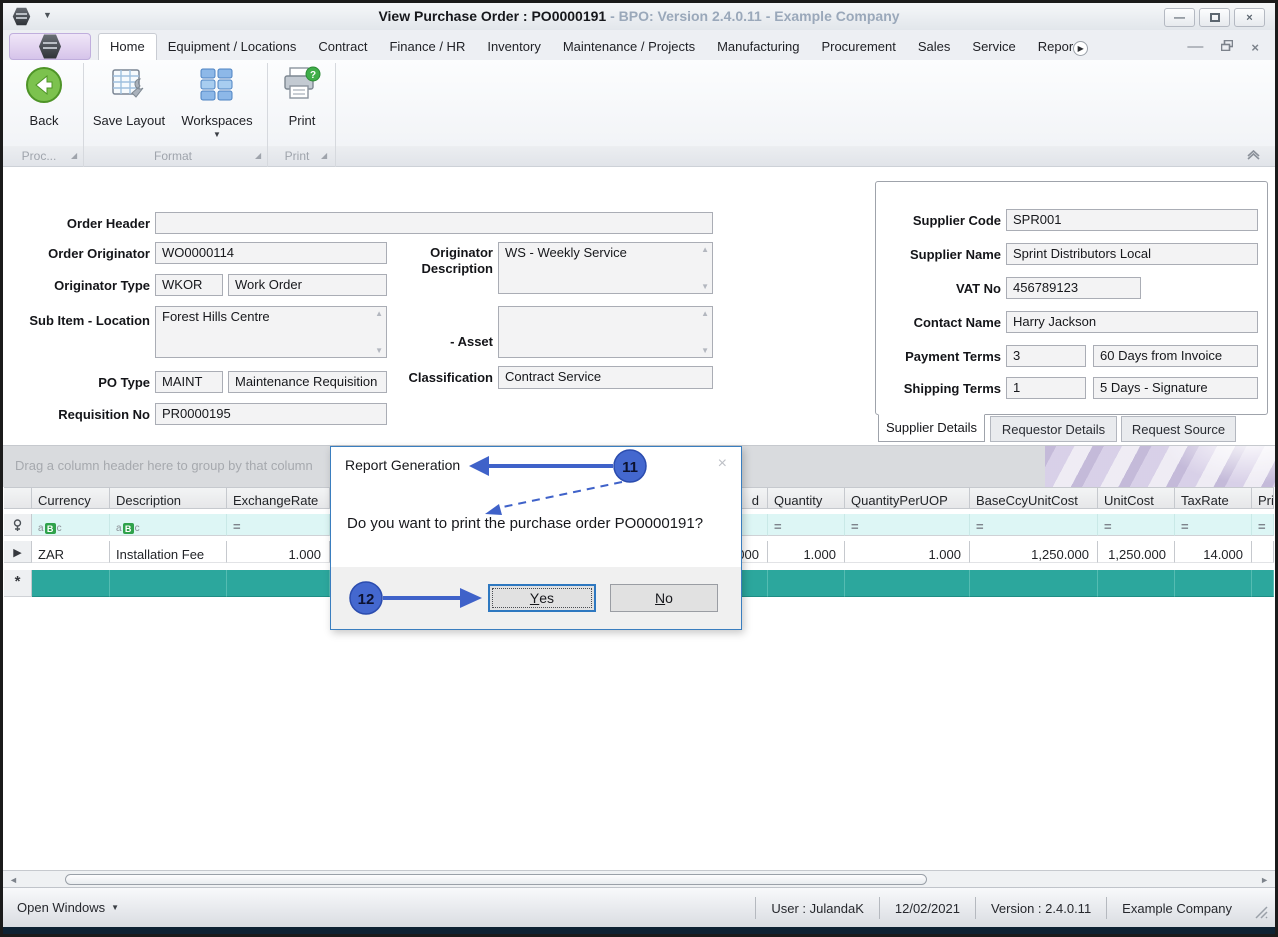  Describe the element at coordinates (1053, 429) in the screenshot. I see `tab-requestor-details: Requestor Details` at that location.